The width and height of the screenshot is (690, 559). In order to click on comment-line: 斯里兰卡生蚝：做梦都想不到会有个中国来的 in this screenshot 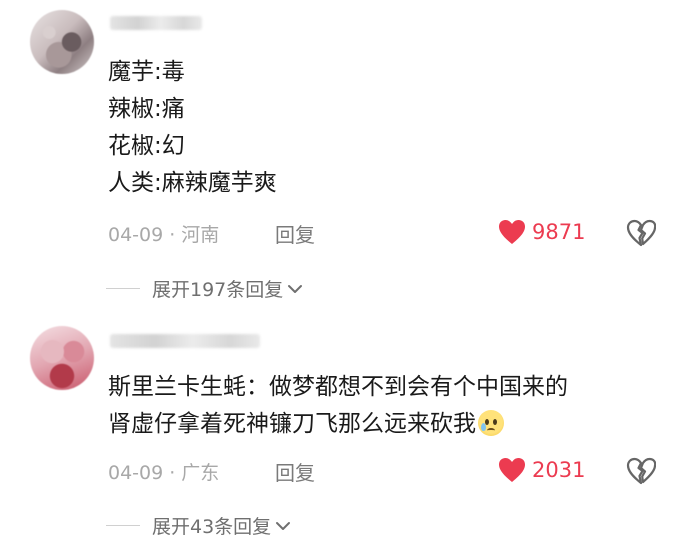, I will do `click(338, 387)`.